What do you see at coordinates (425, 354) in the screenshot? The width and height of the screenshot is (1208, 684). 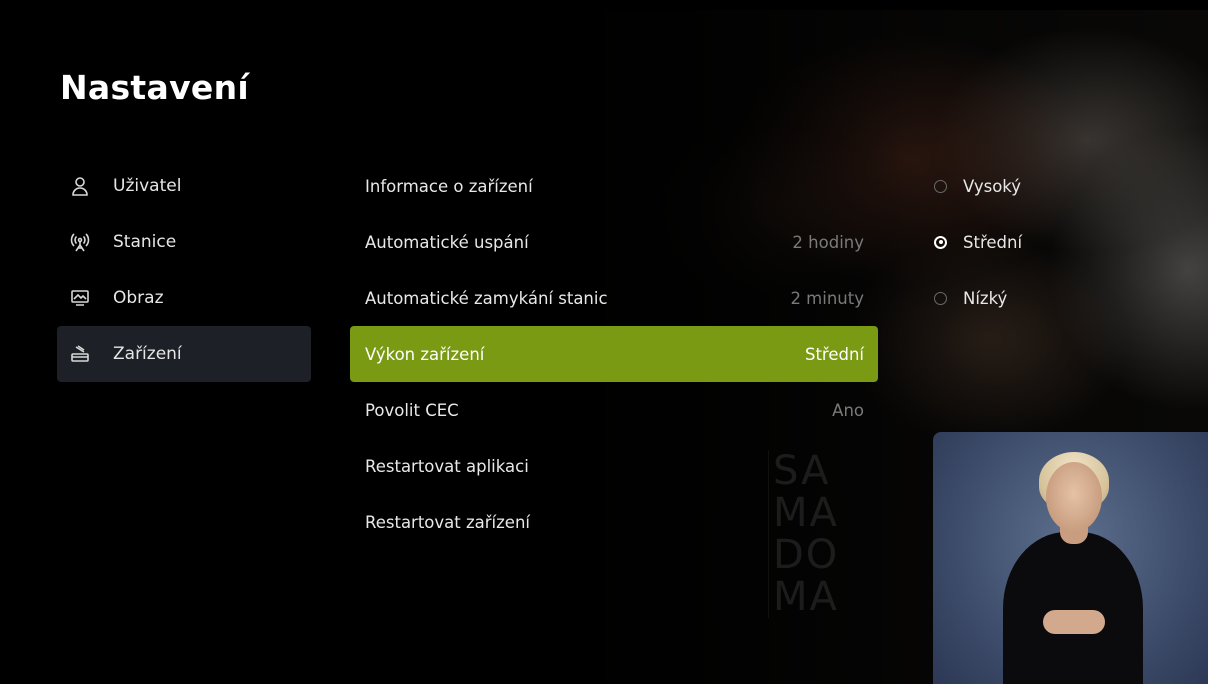 I see `setting-label: Výkon zařízení` at bounding box center [425, 354].